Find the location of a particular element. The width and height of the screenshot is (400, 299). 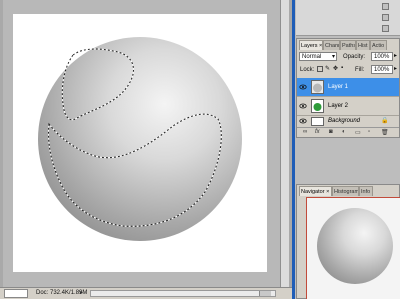

layer-row-background: Background 🔒 is located at coordinates (348, 121).